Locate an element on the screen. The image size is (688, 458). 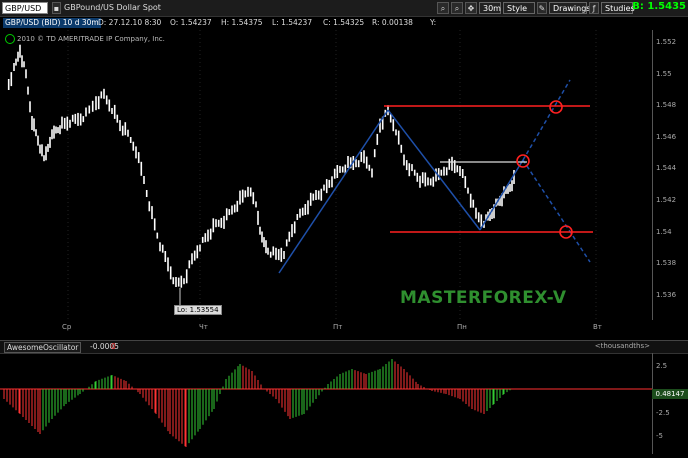
link-icon: ▪ is located at coordinates (56, 8).